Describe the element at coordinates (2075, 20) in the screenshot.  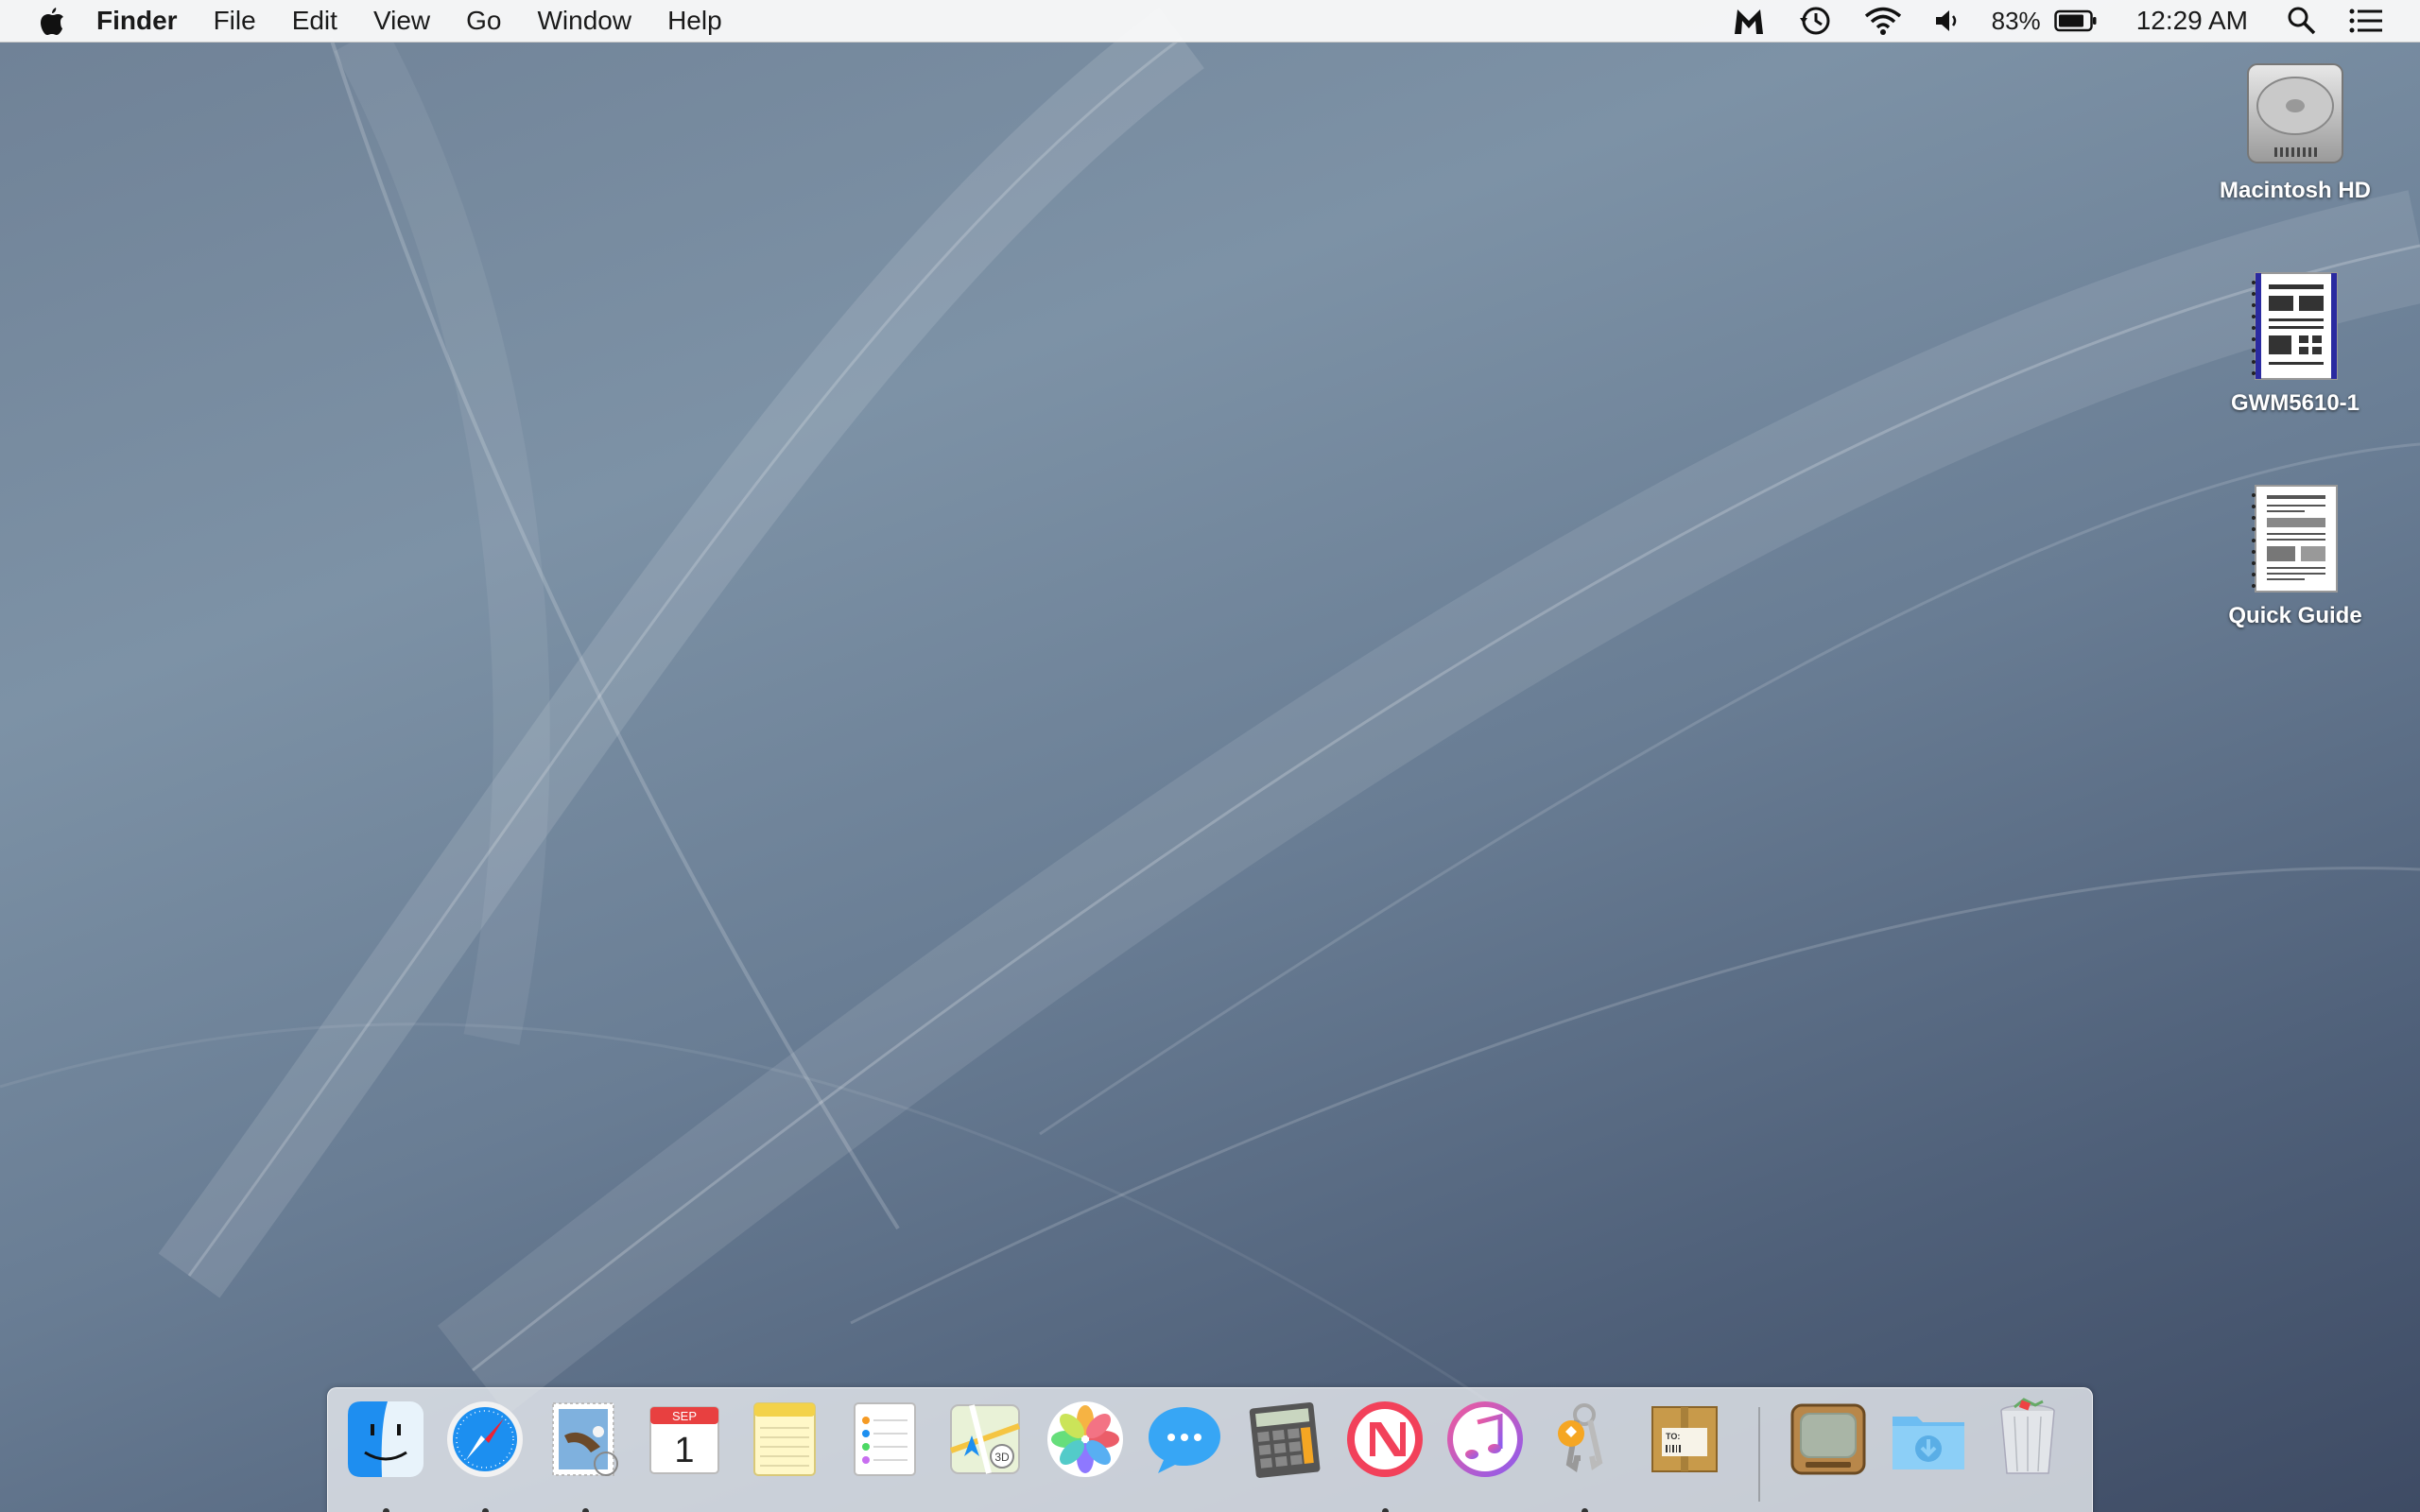
I see `battery-icon` at that location.